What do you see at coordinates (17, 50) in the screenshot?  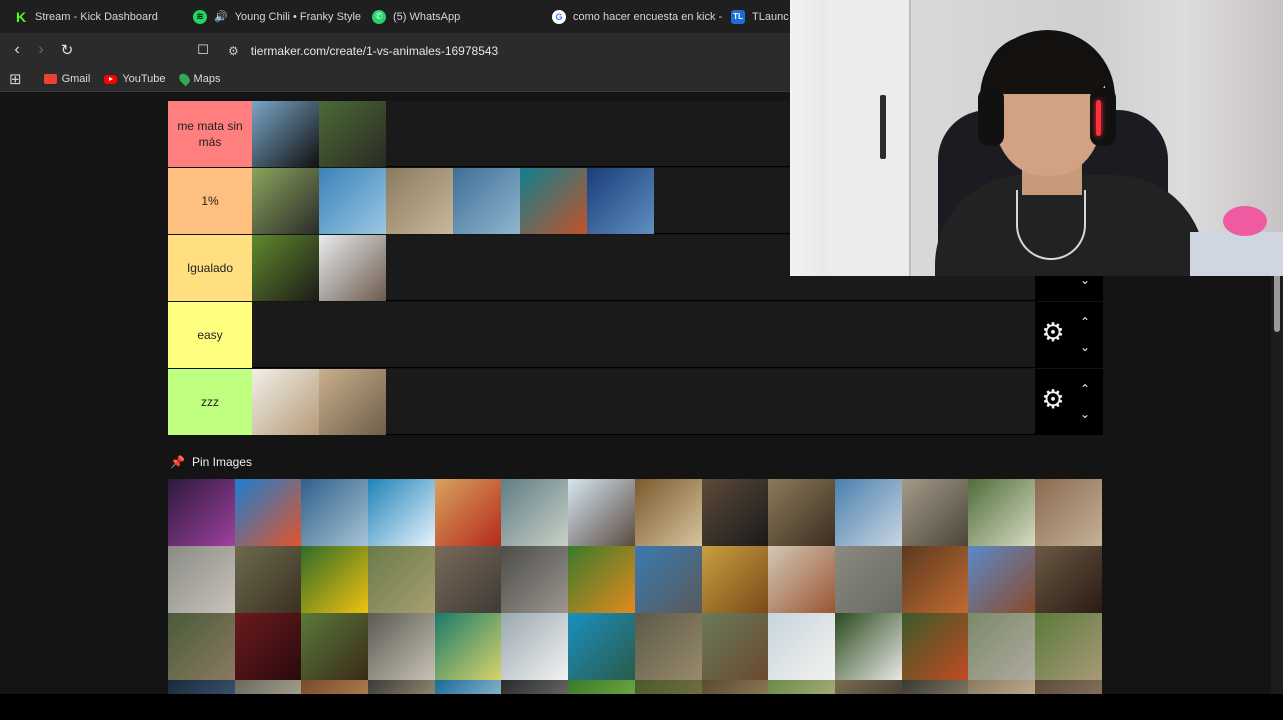 I see `back-button: ‹` at bounding box center [17, 50].